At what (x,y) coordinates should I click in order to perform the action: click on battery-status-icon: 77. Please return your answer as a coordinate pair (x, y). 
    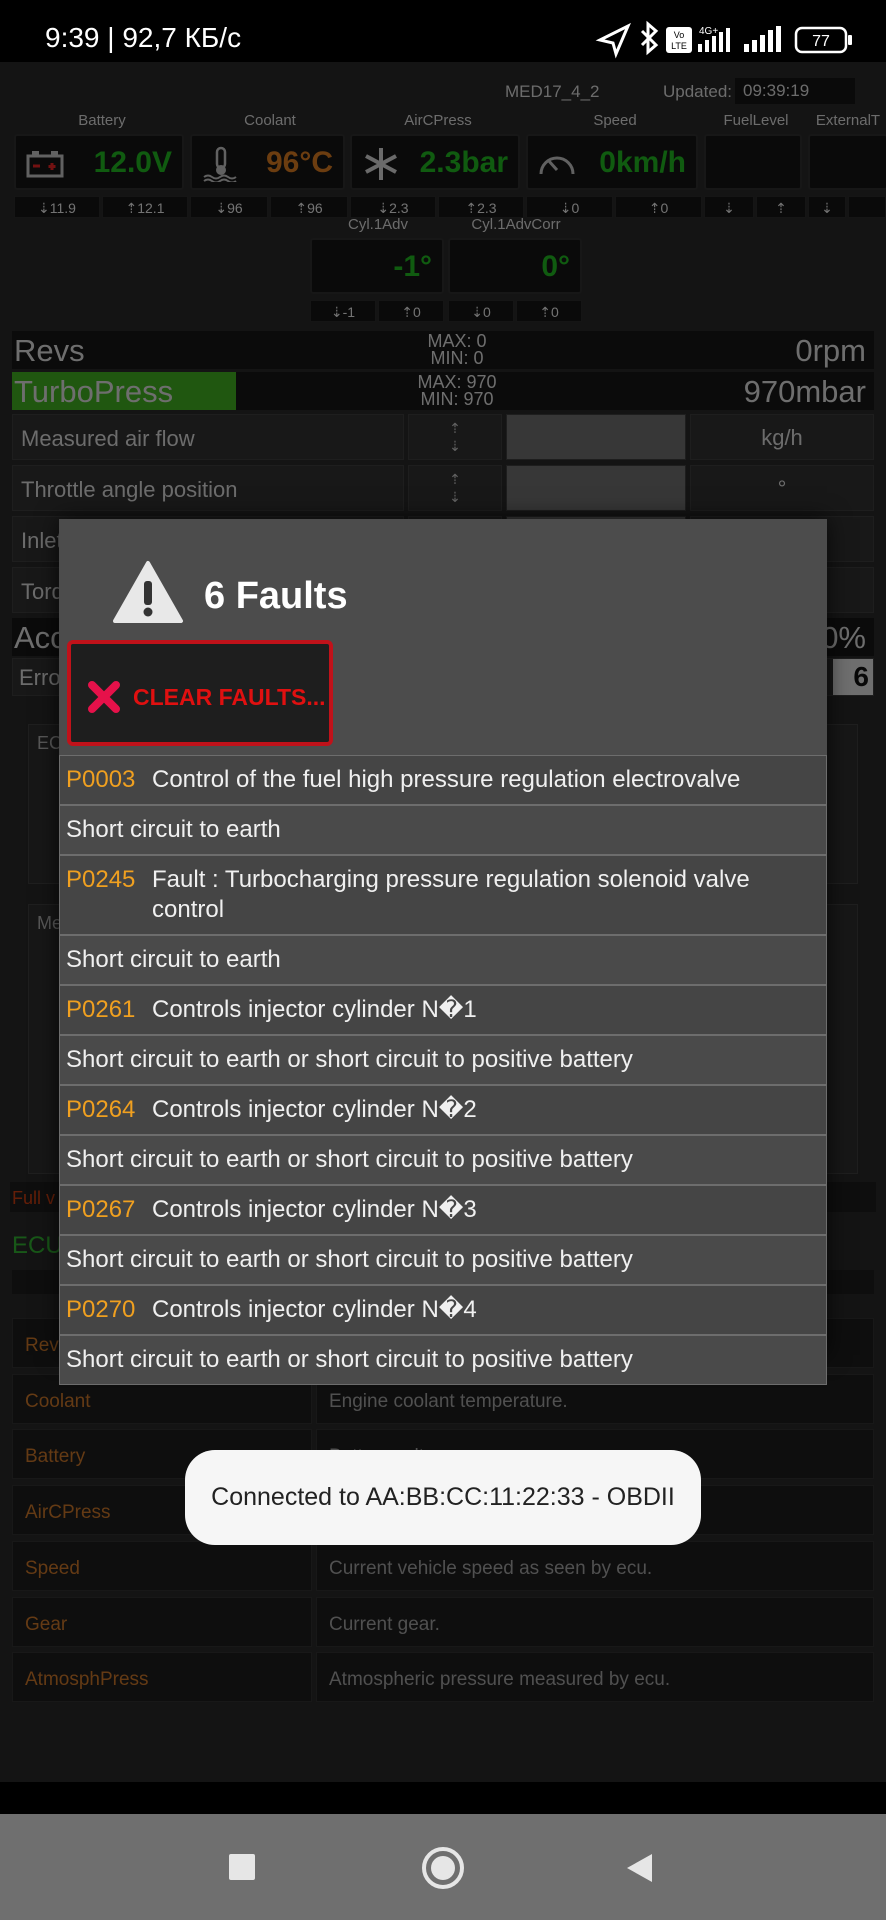
    Looking at the image, I should click on (823, 40).